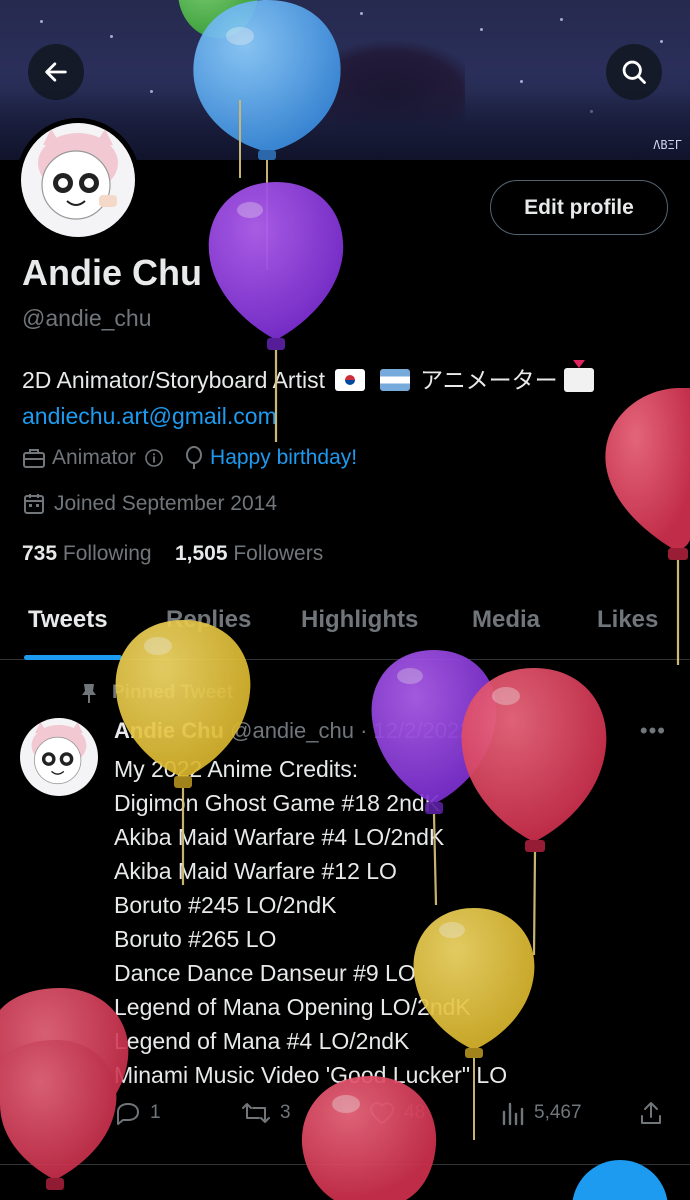 This screenshot has height=1200, width=690. Describe the element at coordinates (255, 871) in the screenshot. I see `tweet-line: Akiba Maid Warfare #12 LO` at that location.